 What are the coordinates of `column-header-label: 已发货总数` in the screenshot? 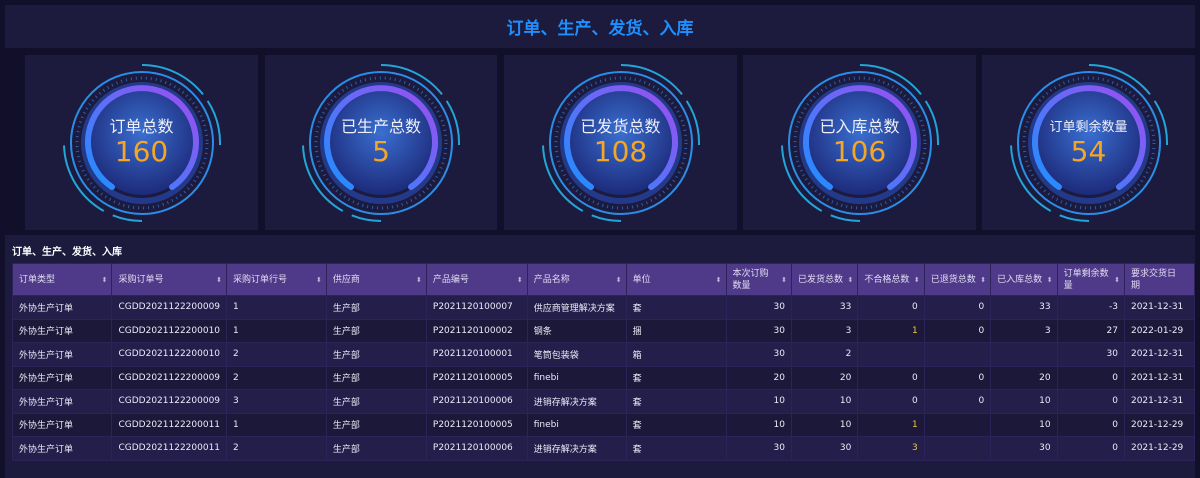 It's located at (820, 279).